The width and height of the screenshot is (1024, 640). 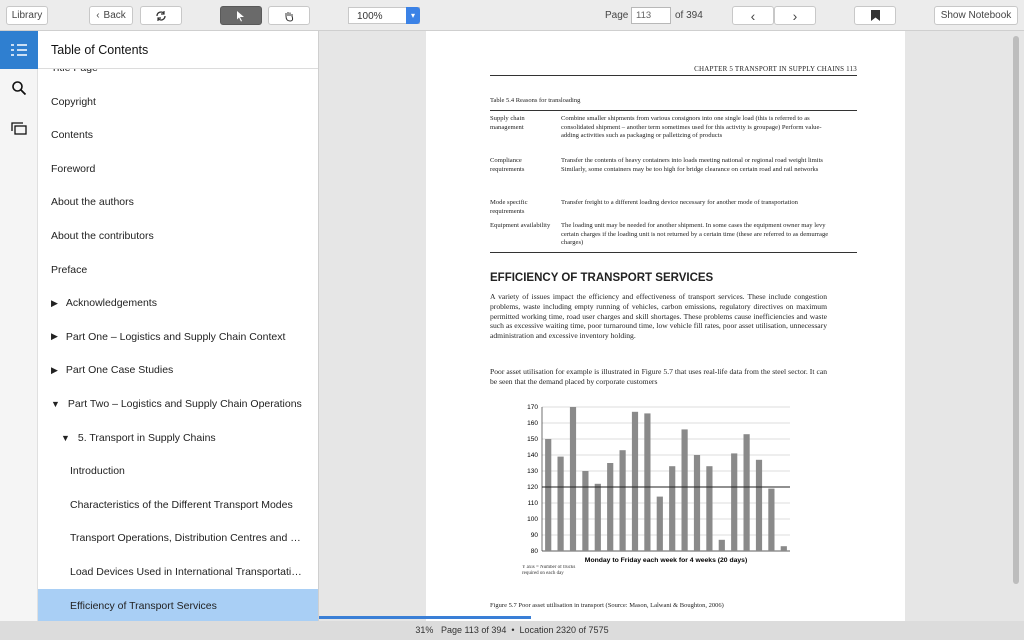 What do you see at coordinates (564, 630) in the screenshot?
I see `status-location: Location 2320 of 7575` at bounding box center [564, 630].